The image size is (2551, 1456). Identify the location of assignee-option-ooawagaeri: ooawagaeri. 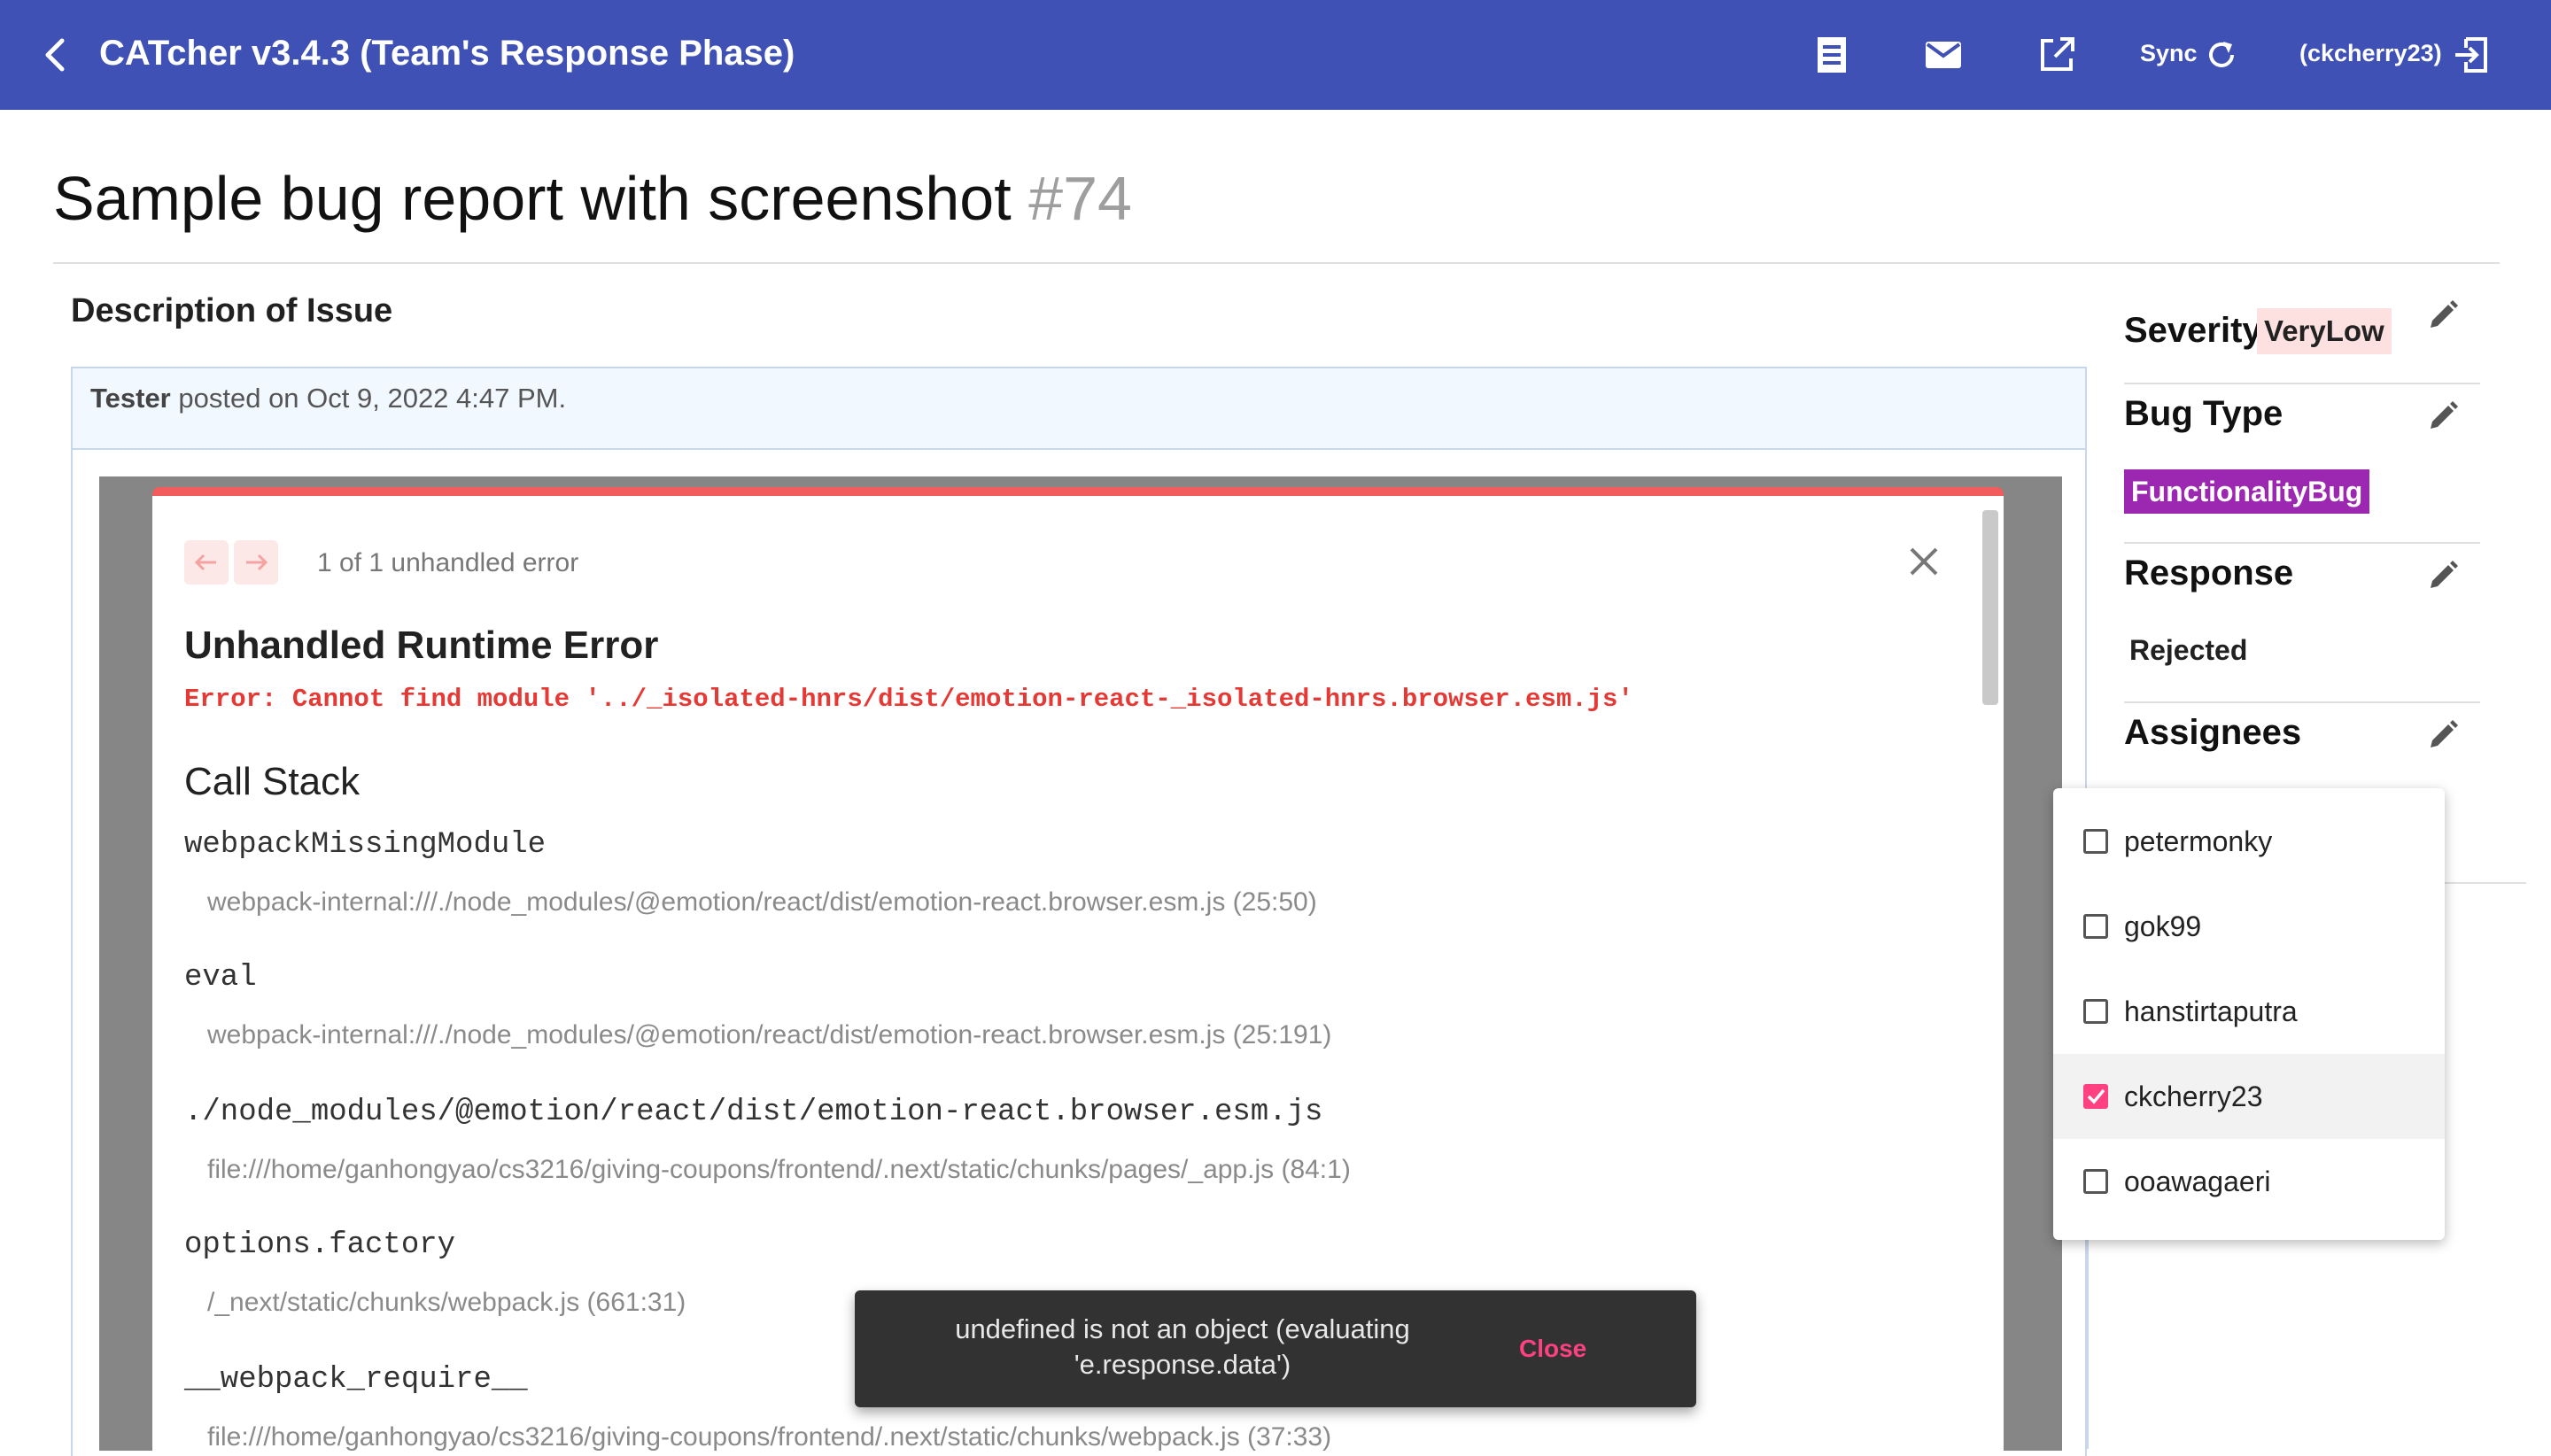
(2249, 1182).